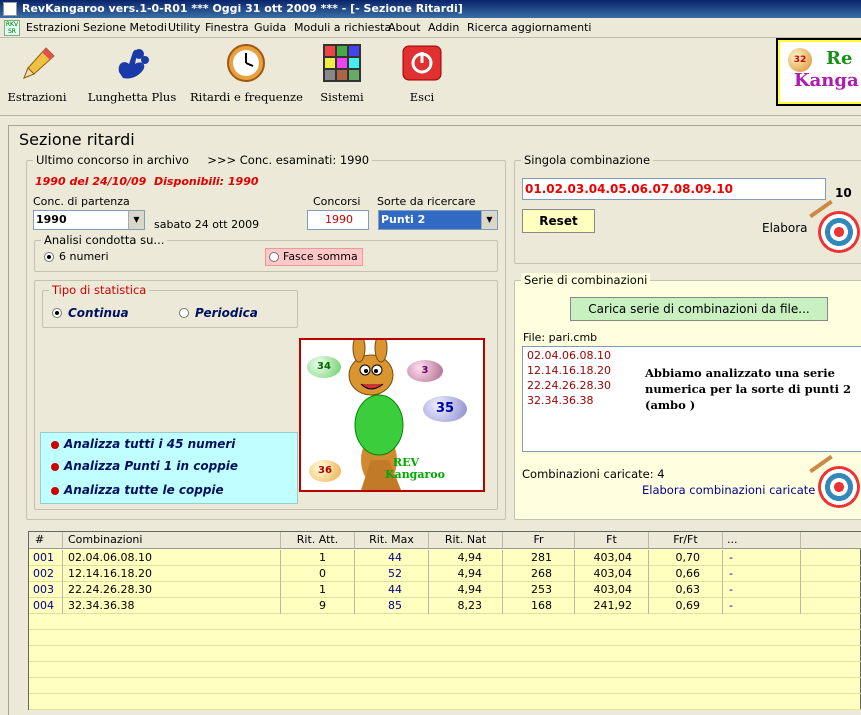  I want to click on radio-periodica, so click(184, 313).